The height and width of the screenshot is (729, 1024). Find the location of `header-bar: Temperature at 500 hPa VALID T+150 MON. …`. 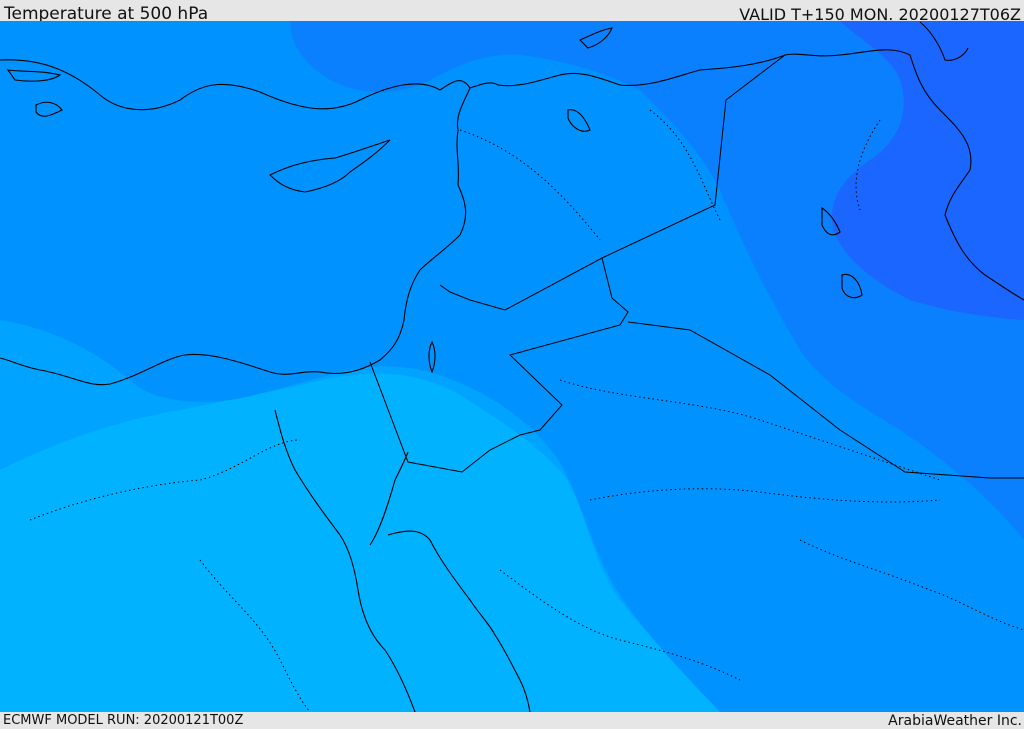

header-bar: Temperature at 500 hPa VALID T+150 MON. … is located at coordinates (512, 12).